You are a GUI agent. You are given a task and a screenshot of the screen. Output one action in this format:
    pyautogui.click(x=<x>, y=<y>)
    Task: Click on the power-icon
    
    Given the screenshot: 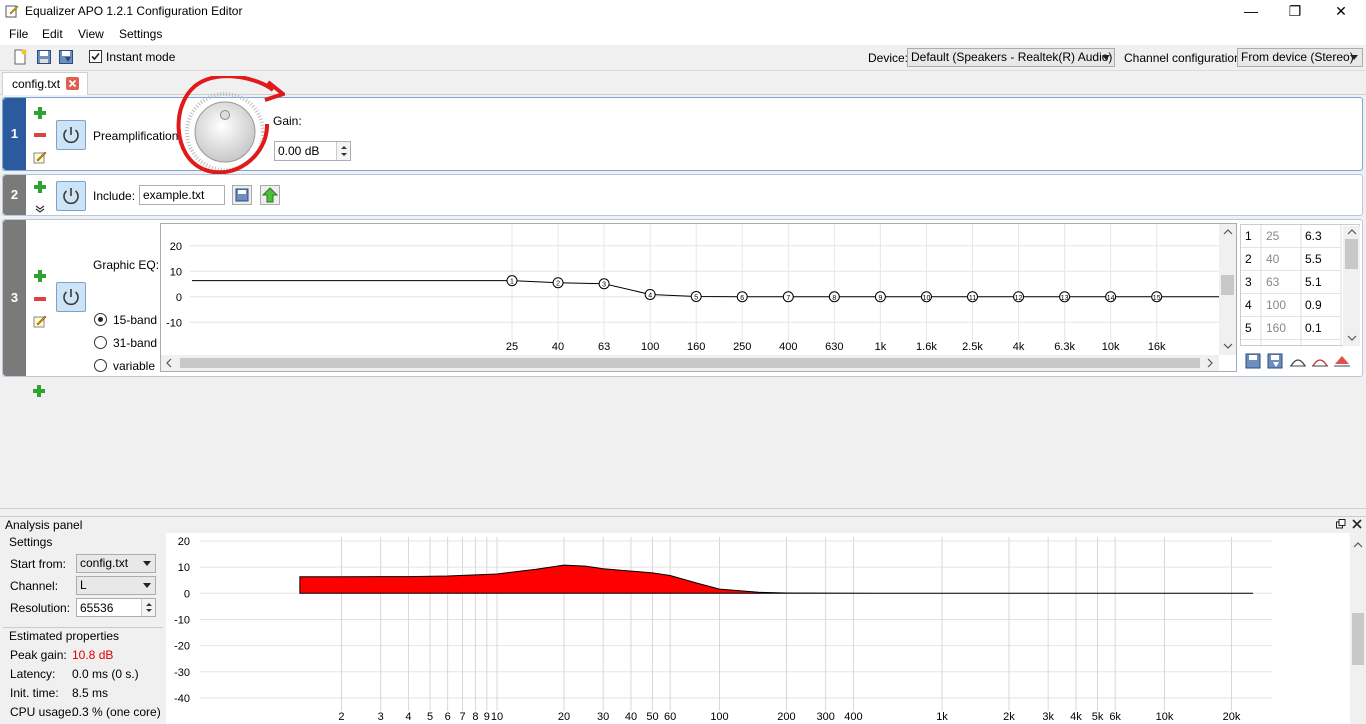 What is the action you would take?
    pyautogui.click(x=71, y=196)
    